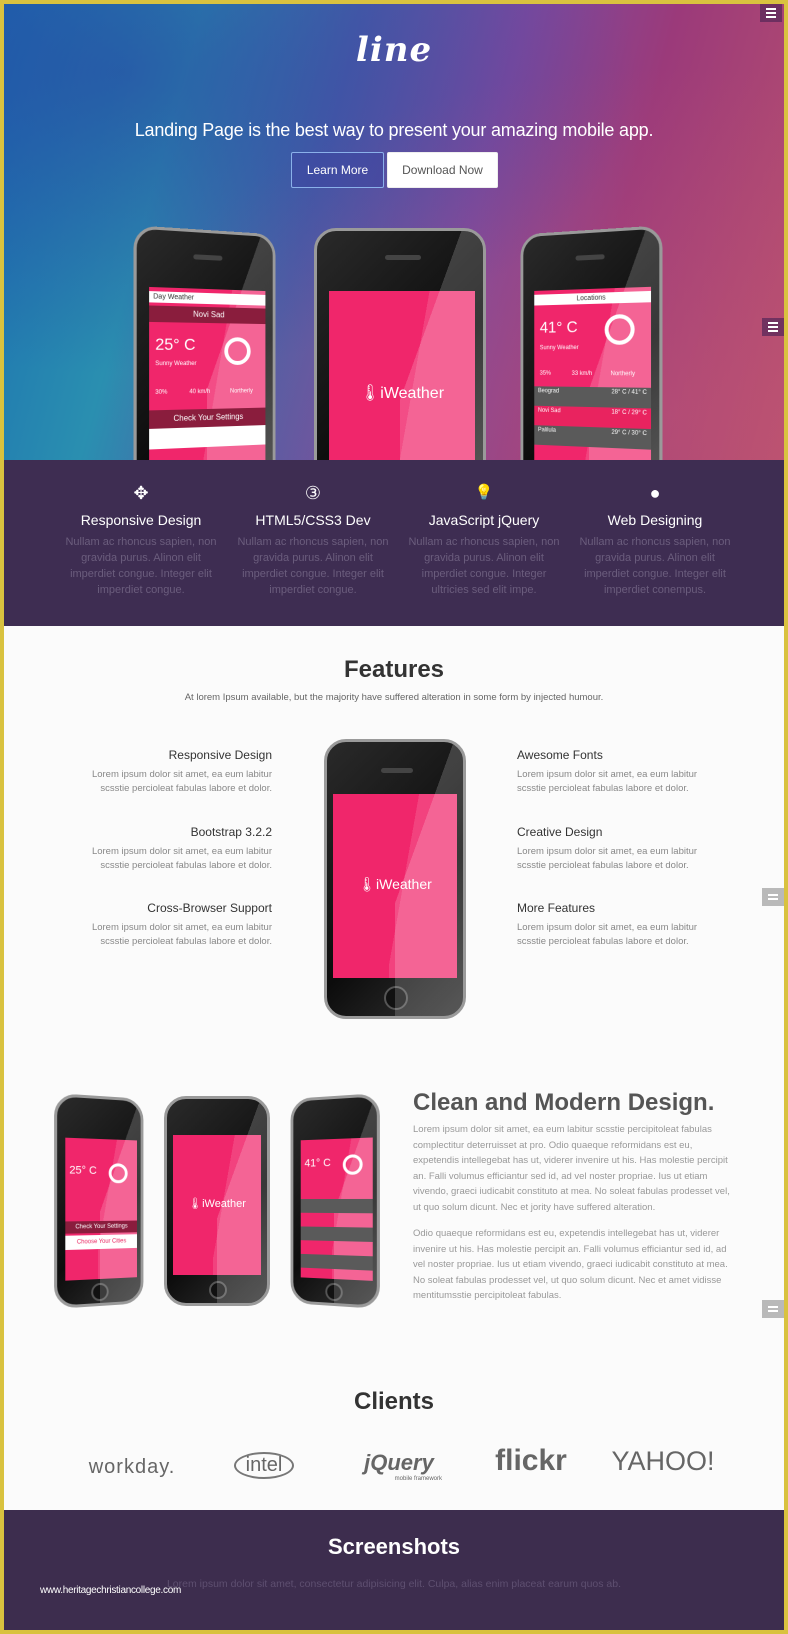 Image resolution: width=788 pixels, height=1634 pixels. I want to click on humidity-stat: 30%, so click(161, 392).